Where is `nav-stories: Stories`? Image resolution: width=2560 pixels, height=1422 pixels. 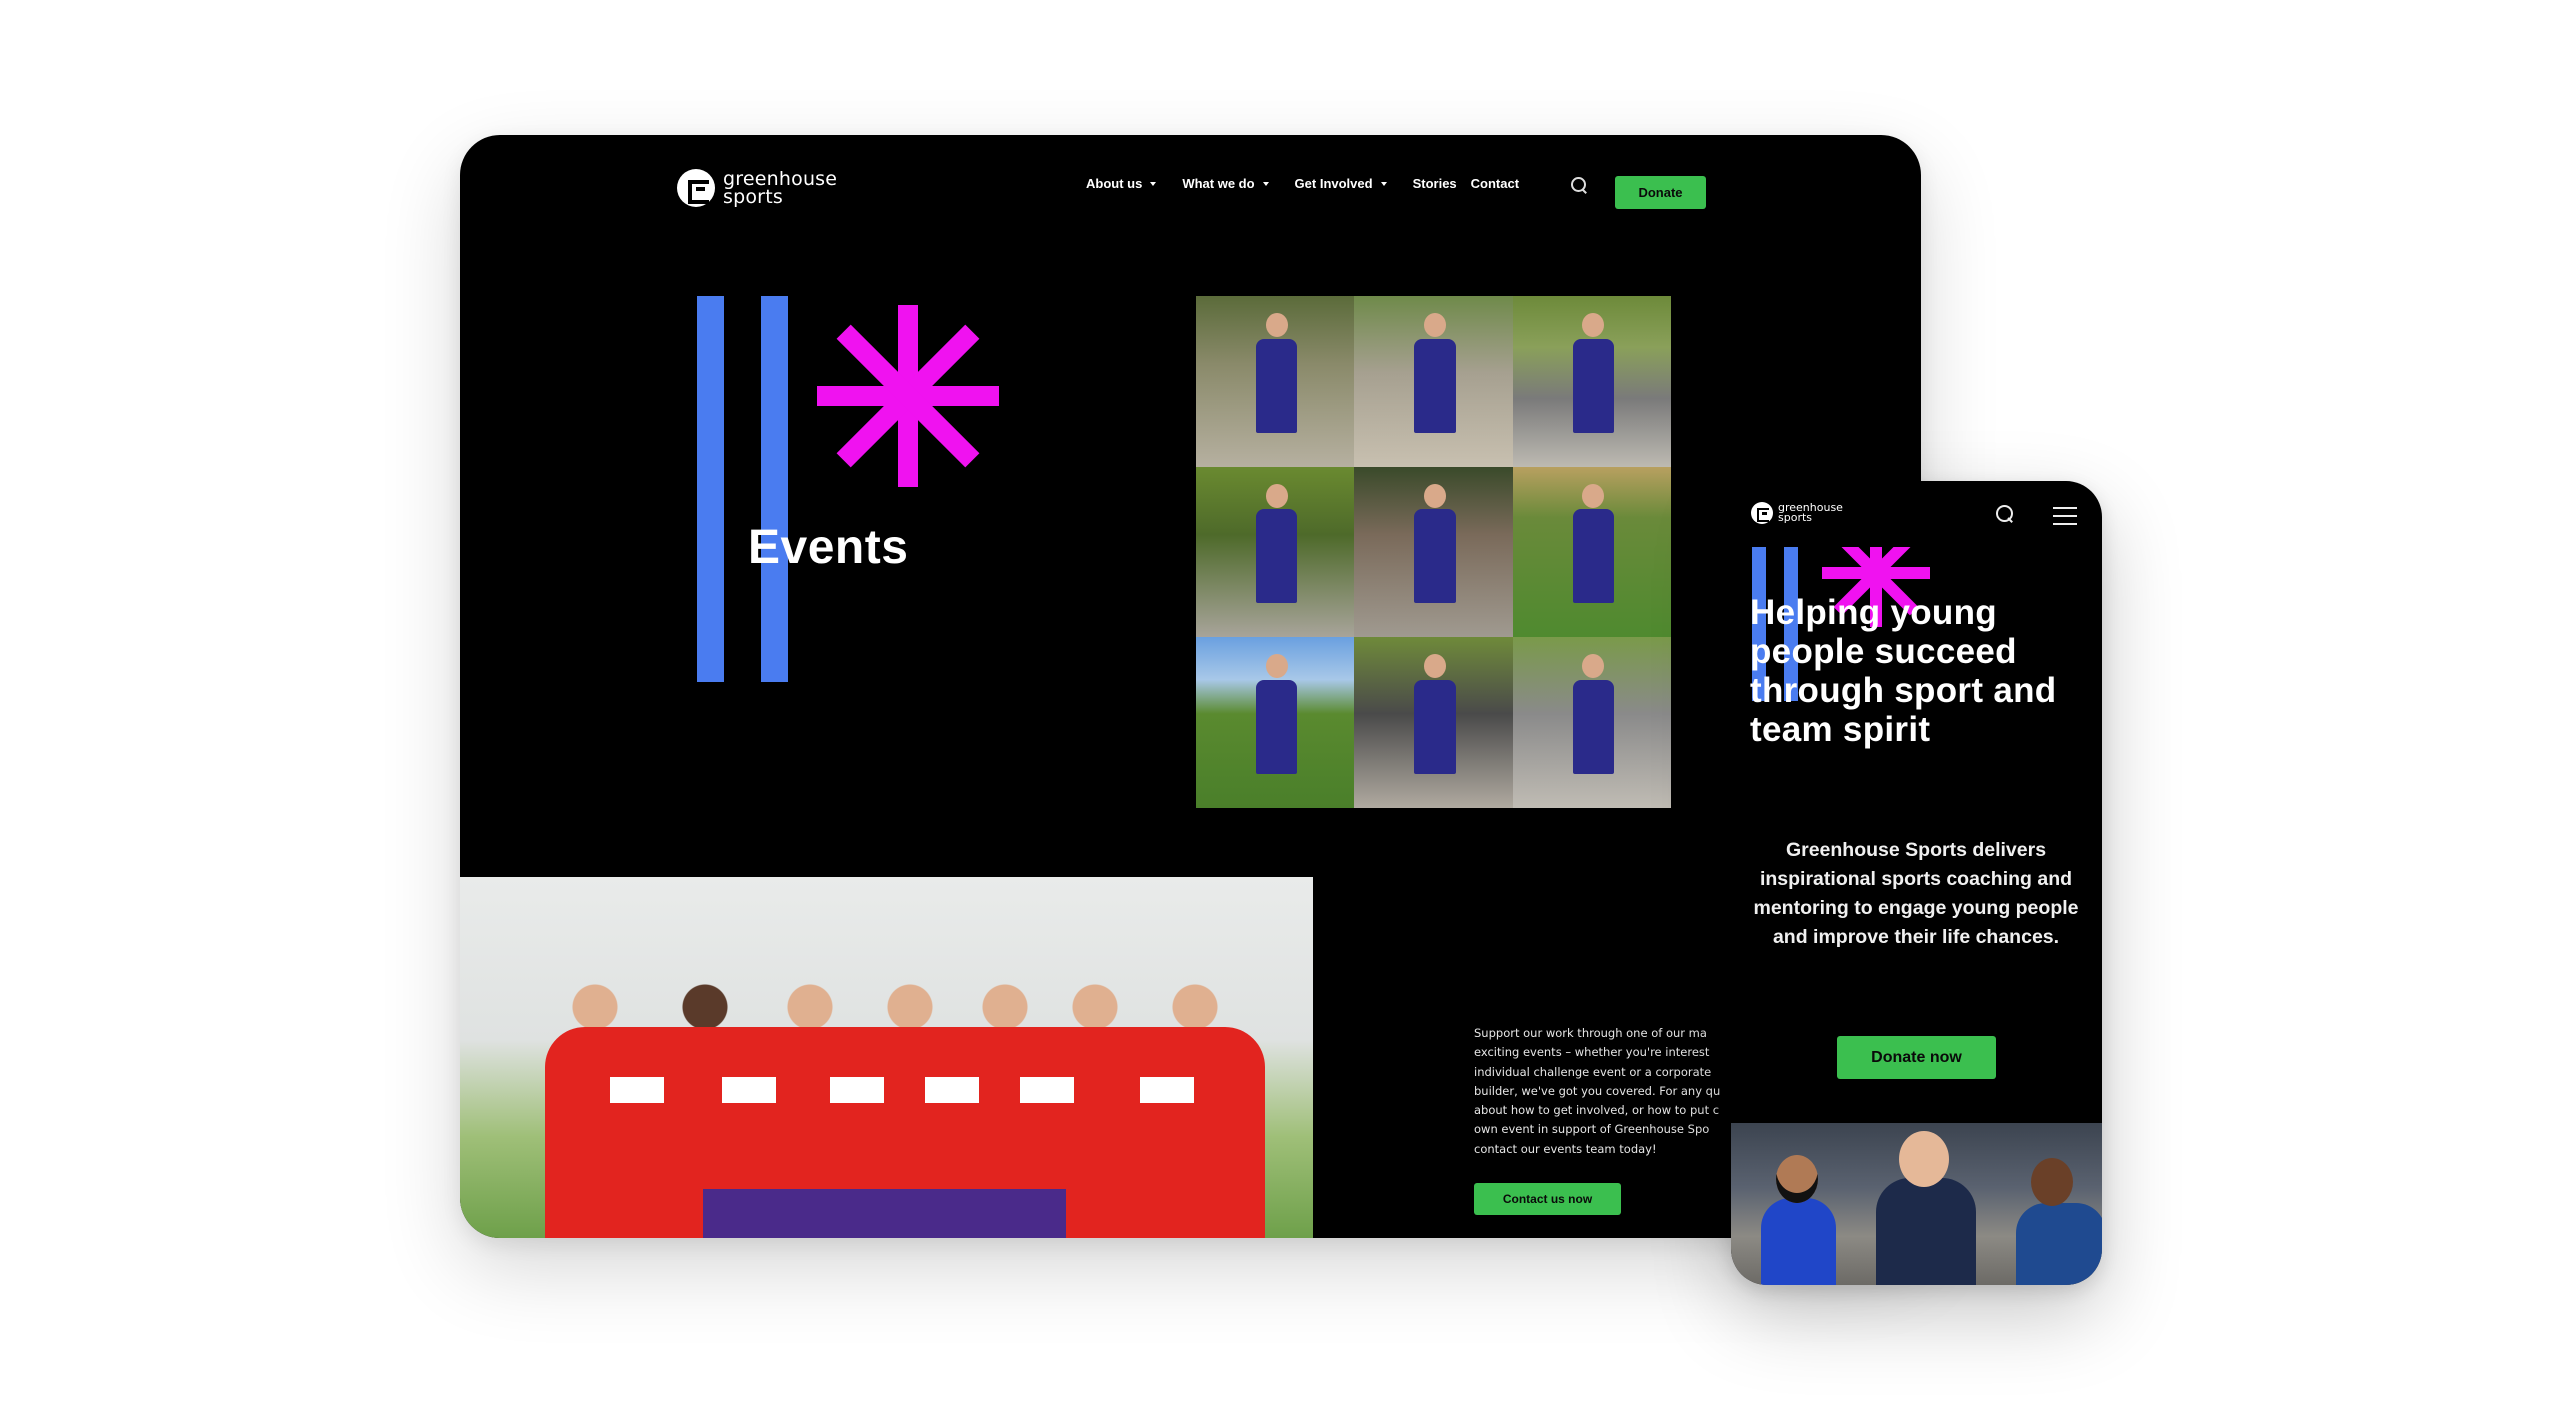
nav-stories: Stories is located at coordinates (1435, 183).